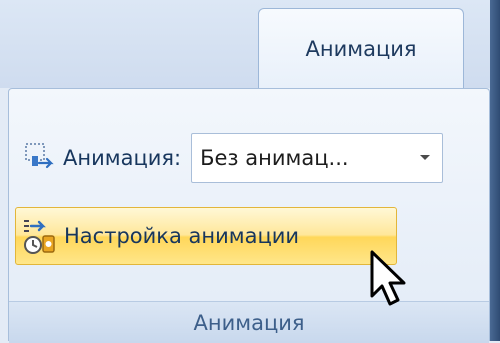 This screenshot has width=500, height=343. I want to click on group-label: Анимация, so click(249, 323).